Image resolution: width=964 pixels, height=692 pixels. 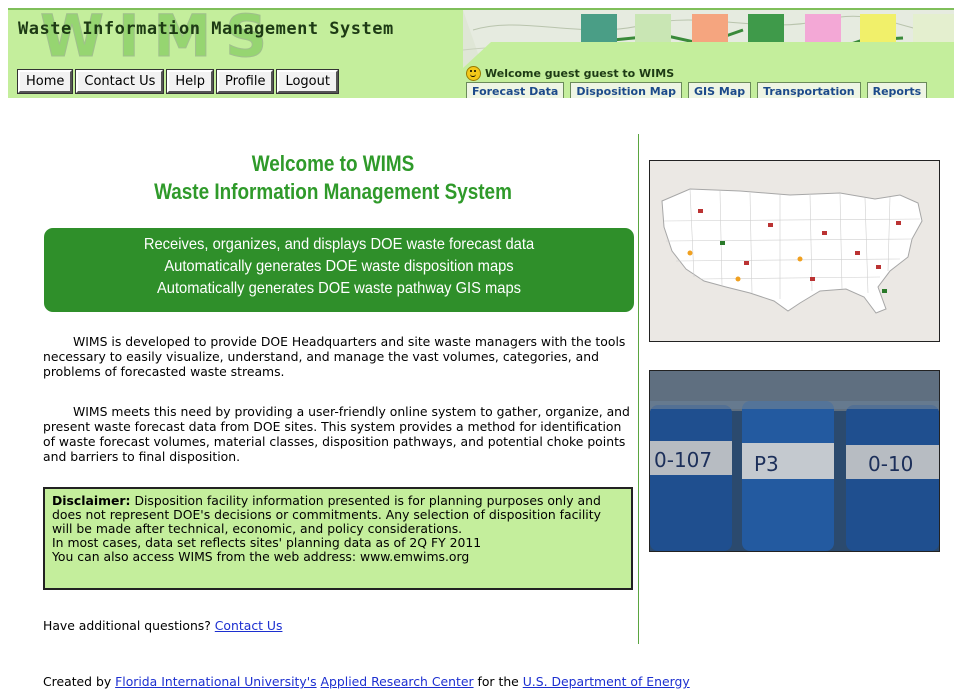 What do you see at coordinates (79, 681) in the screenshot?
I see `footer-created-by: Created by` at bounding box center [79, 681].